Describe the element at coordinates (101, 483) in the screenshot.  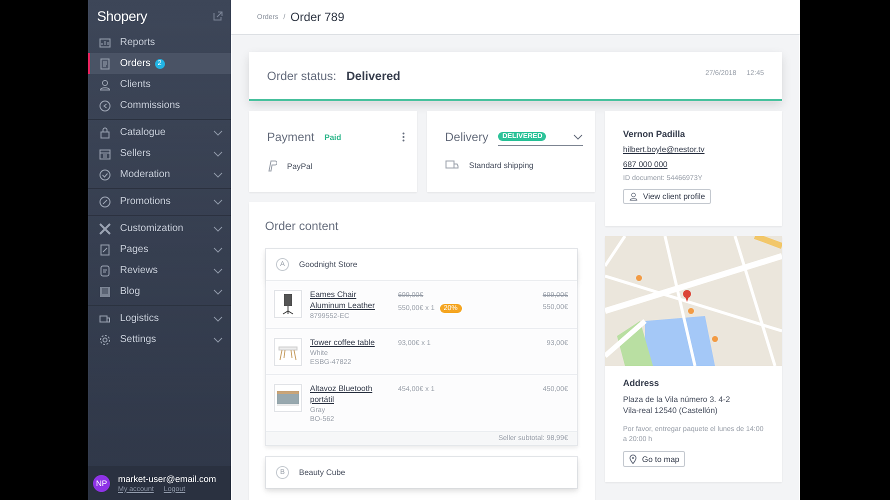
I see `user-avatar: NP` at that location.